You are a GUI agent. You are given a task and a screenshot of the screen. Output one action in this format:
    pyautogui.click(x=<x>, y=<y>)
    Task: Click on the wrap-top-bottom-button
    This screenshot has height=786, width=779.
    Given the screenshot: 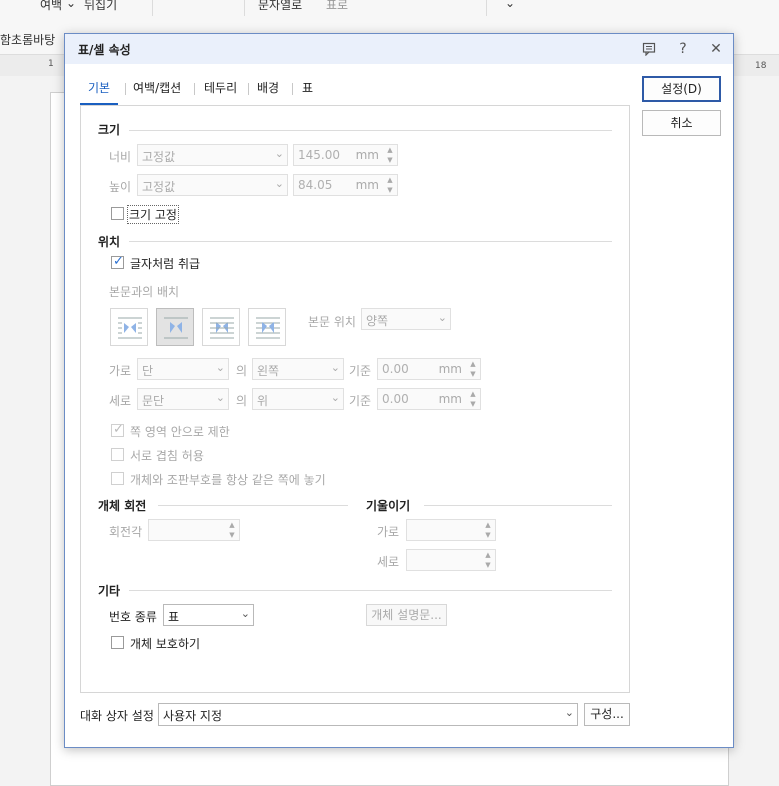 What is the action you would take?
    pyautogui.click(x=175, y=327)
    